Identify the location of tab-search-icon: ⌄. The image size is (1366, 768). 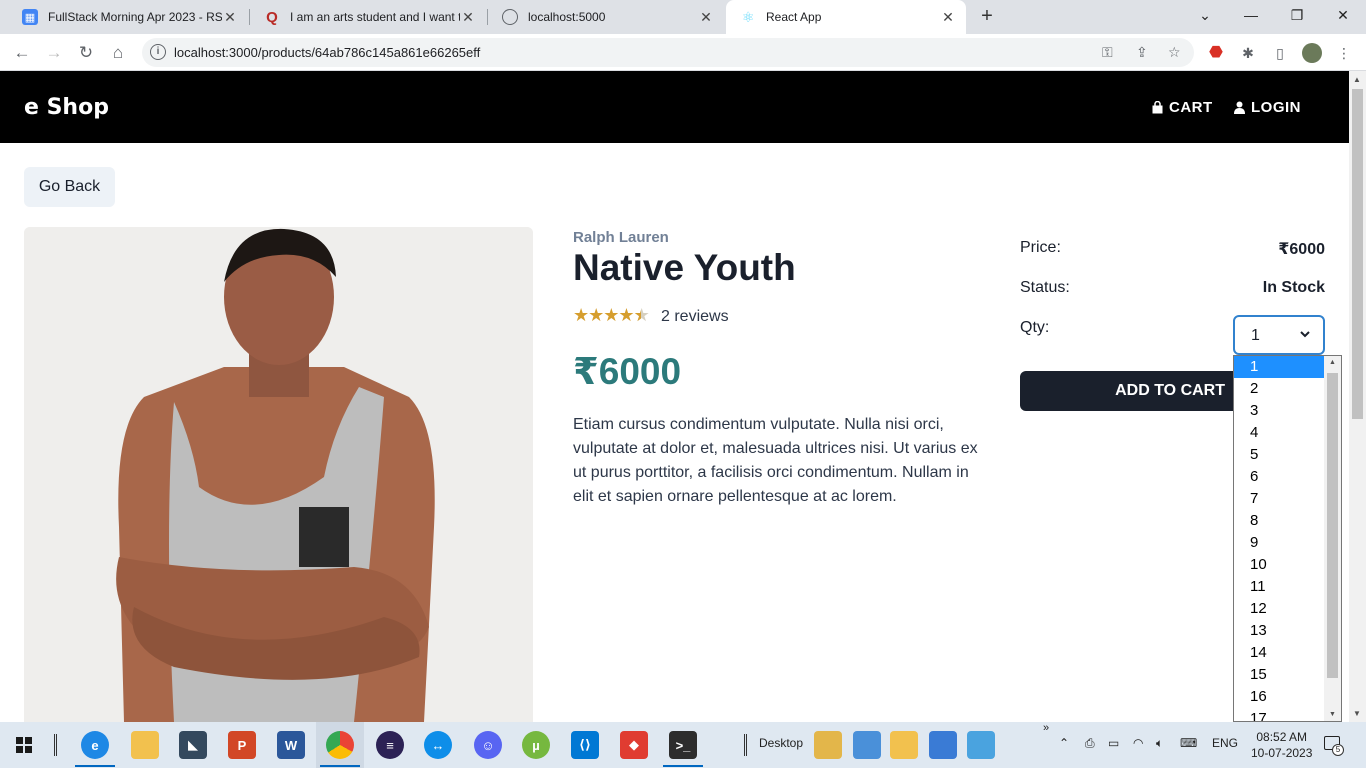
(1205, 15).